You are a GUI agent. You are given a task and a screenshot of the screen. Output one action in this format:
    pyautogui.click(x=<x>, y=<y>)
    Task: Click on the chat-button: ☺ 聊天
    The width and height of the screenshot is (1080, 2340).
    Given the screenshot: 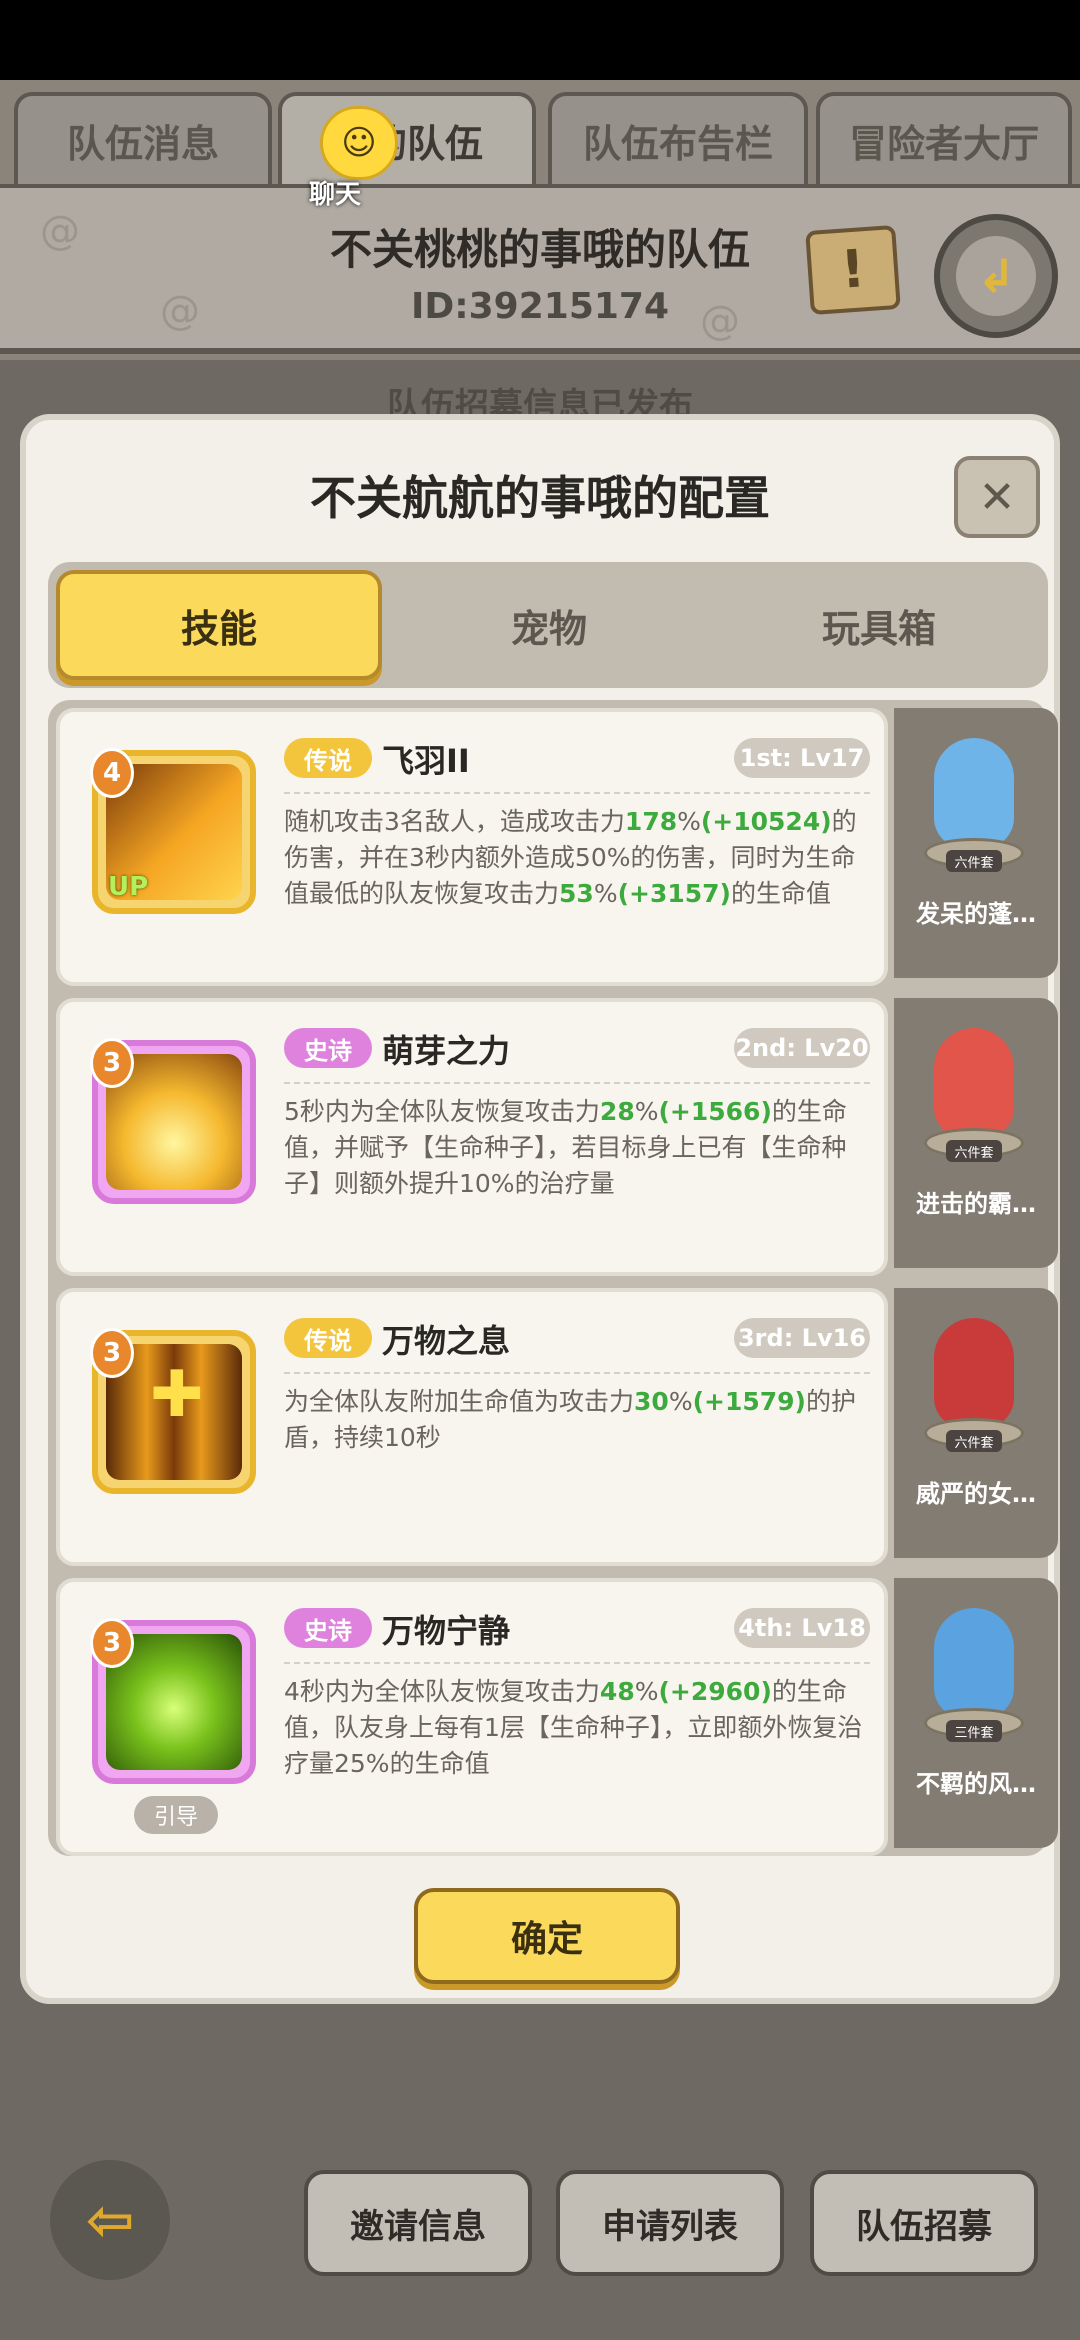 What is the action you would take?
    pyautogui.click(x=362, y=158)
    